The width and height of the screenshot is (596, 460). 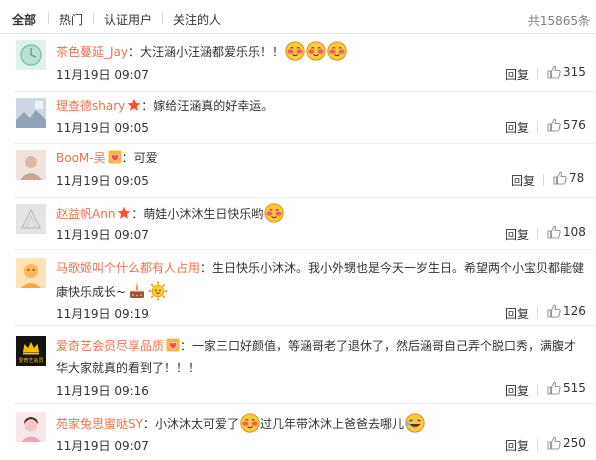 What do you see at coordinates (574, 232) in the screenshot?
I see `like-count: 108` at bounding box center [574, 232].